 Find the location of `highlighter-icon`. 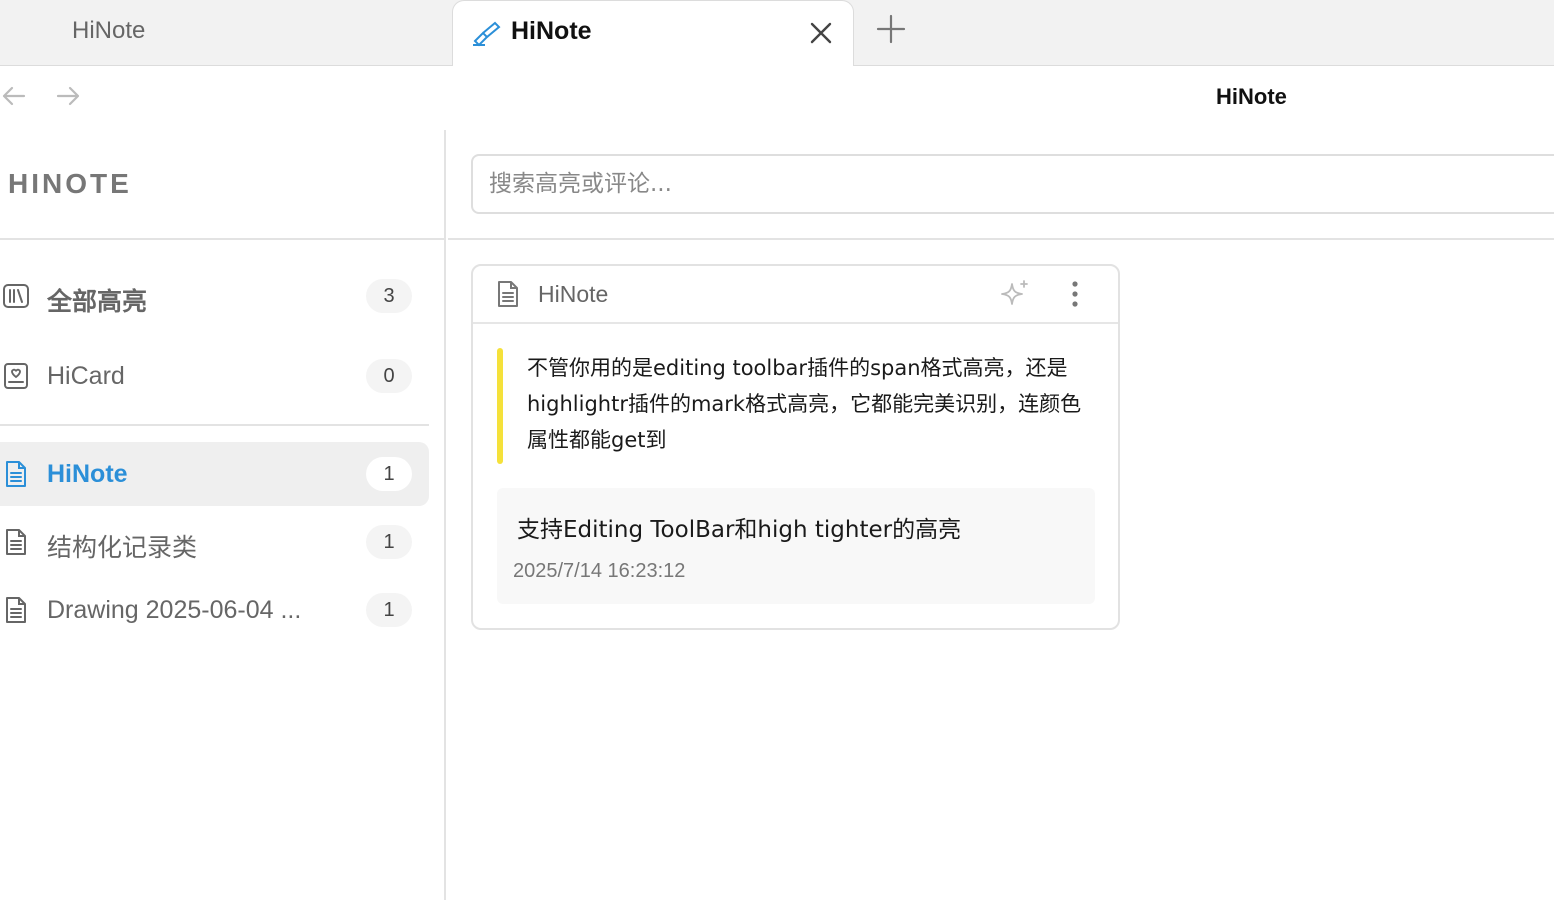

highlighter-icon is located at coordinates (486, 33).